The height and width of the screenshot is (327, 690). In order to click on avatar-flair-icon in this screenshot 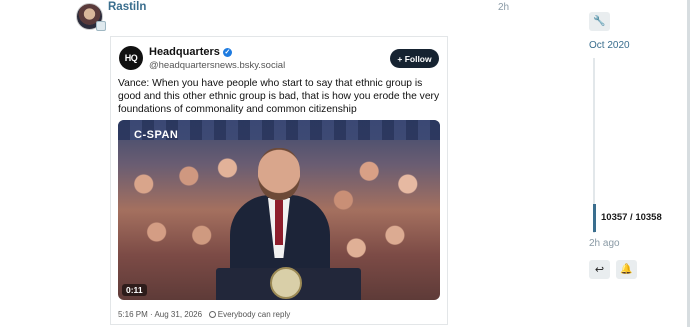, I will do `click(101, 26)`.